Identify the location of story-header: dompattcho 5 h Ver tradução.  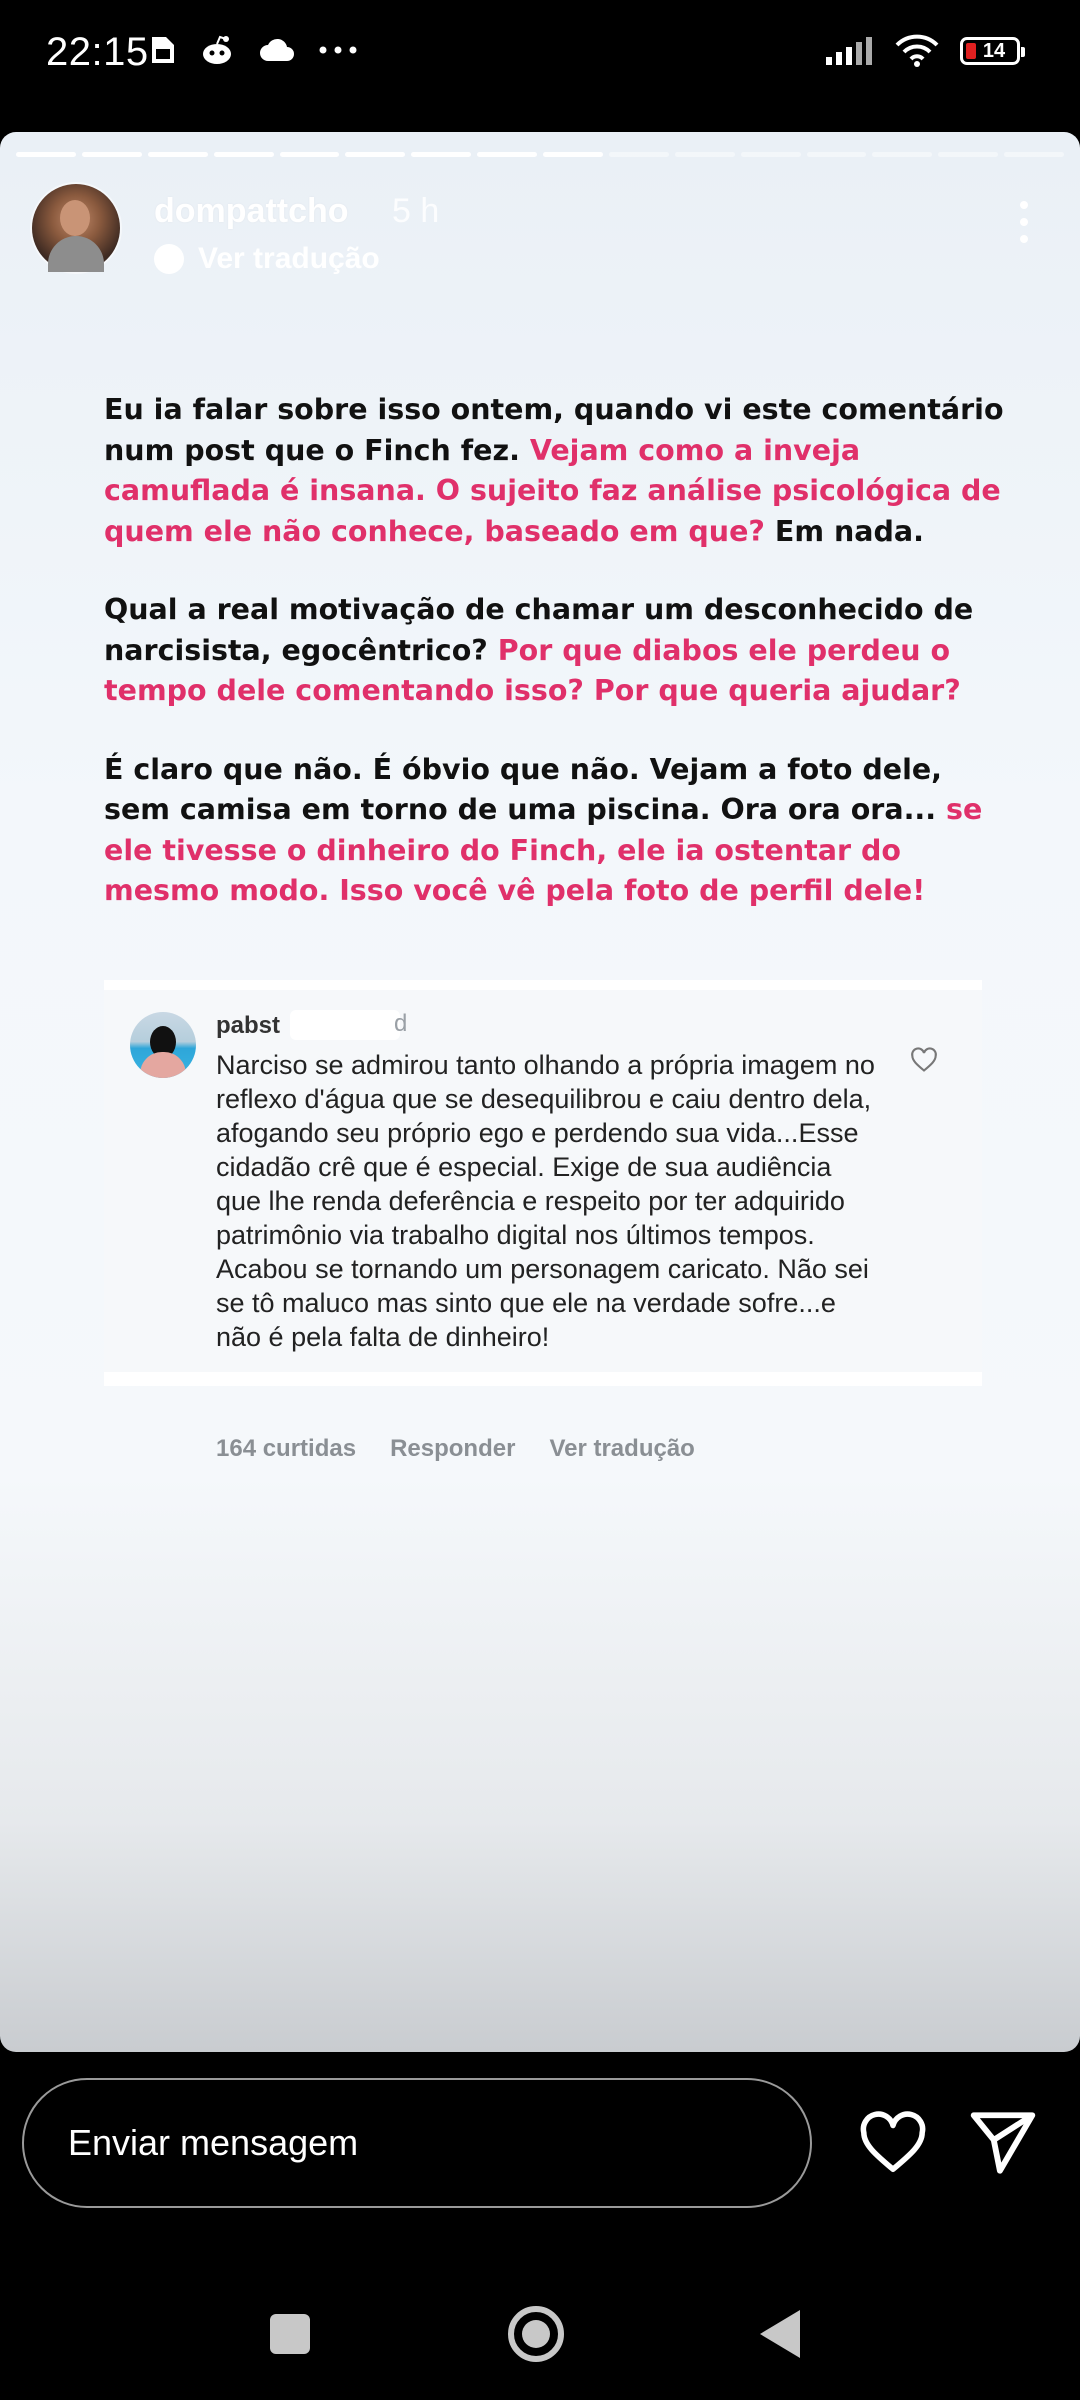
(540, 234).